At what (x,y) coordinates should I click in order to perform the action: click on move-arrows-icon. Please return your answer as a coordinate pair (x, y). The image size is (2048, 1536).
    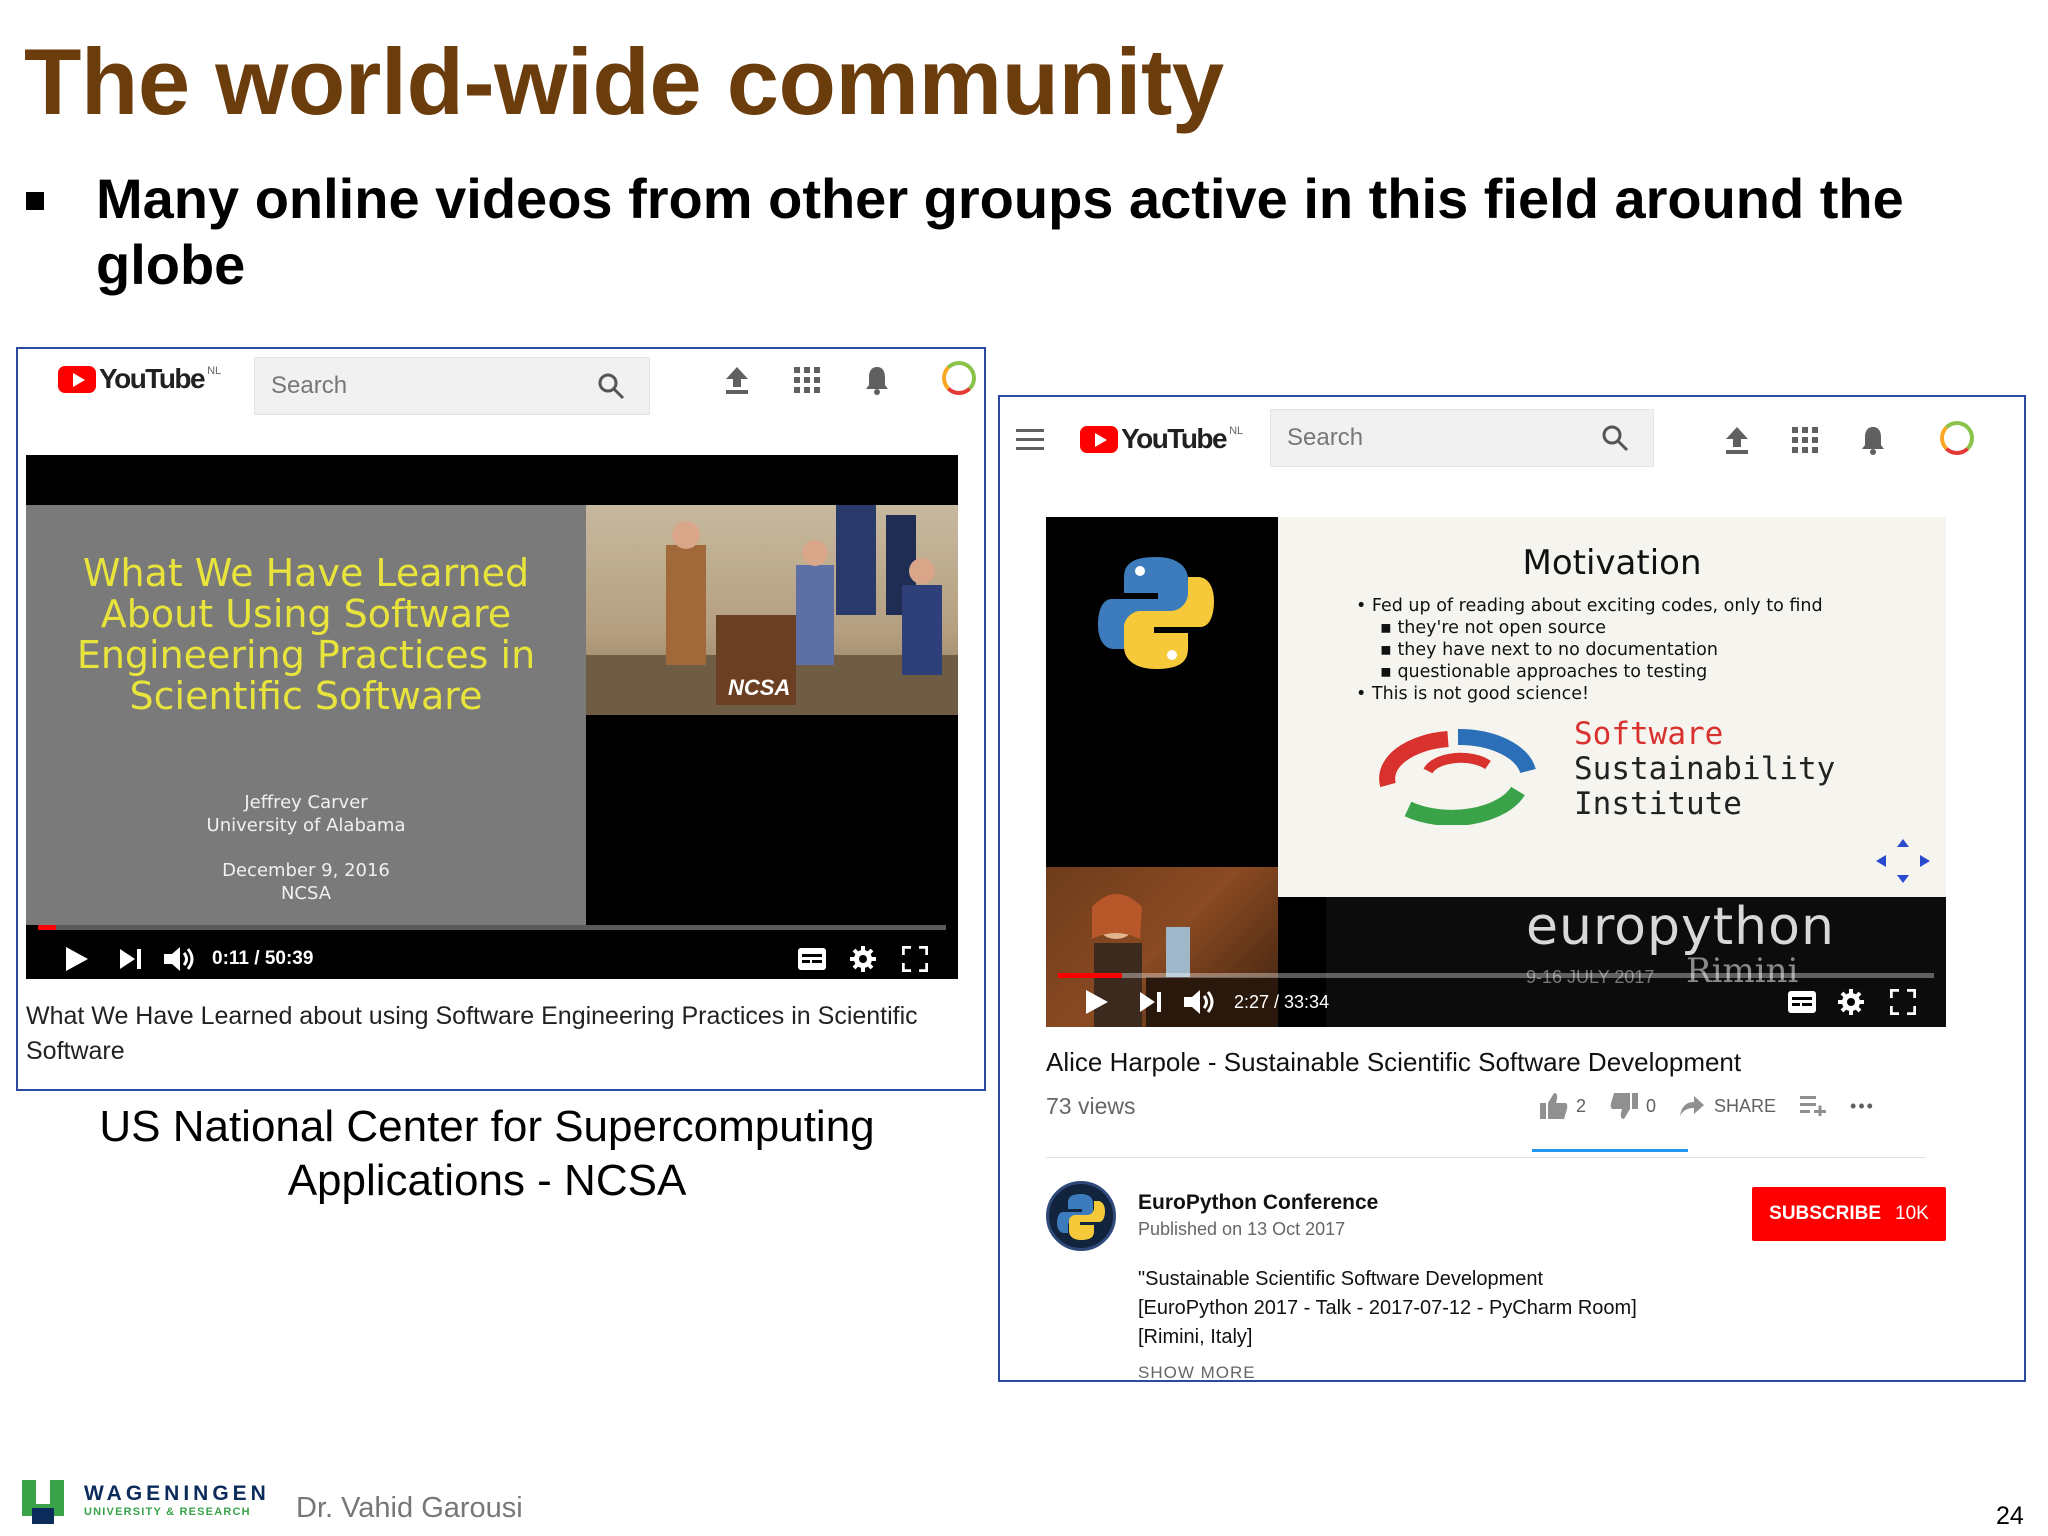
    Looking at the image, I should click on (1903, 861).